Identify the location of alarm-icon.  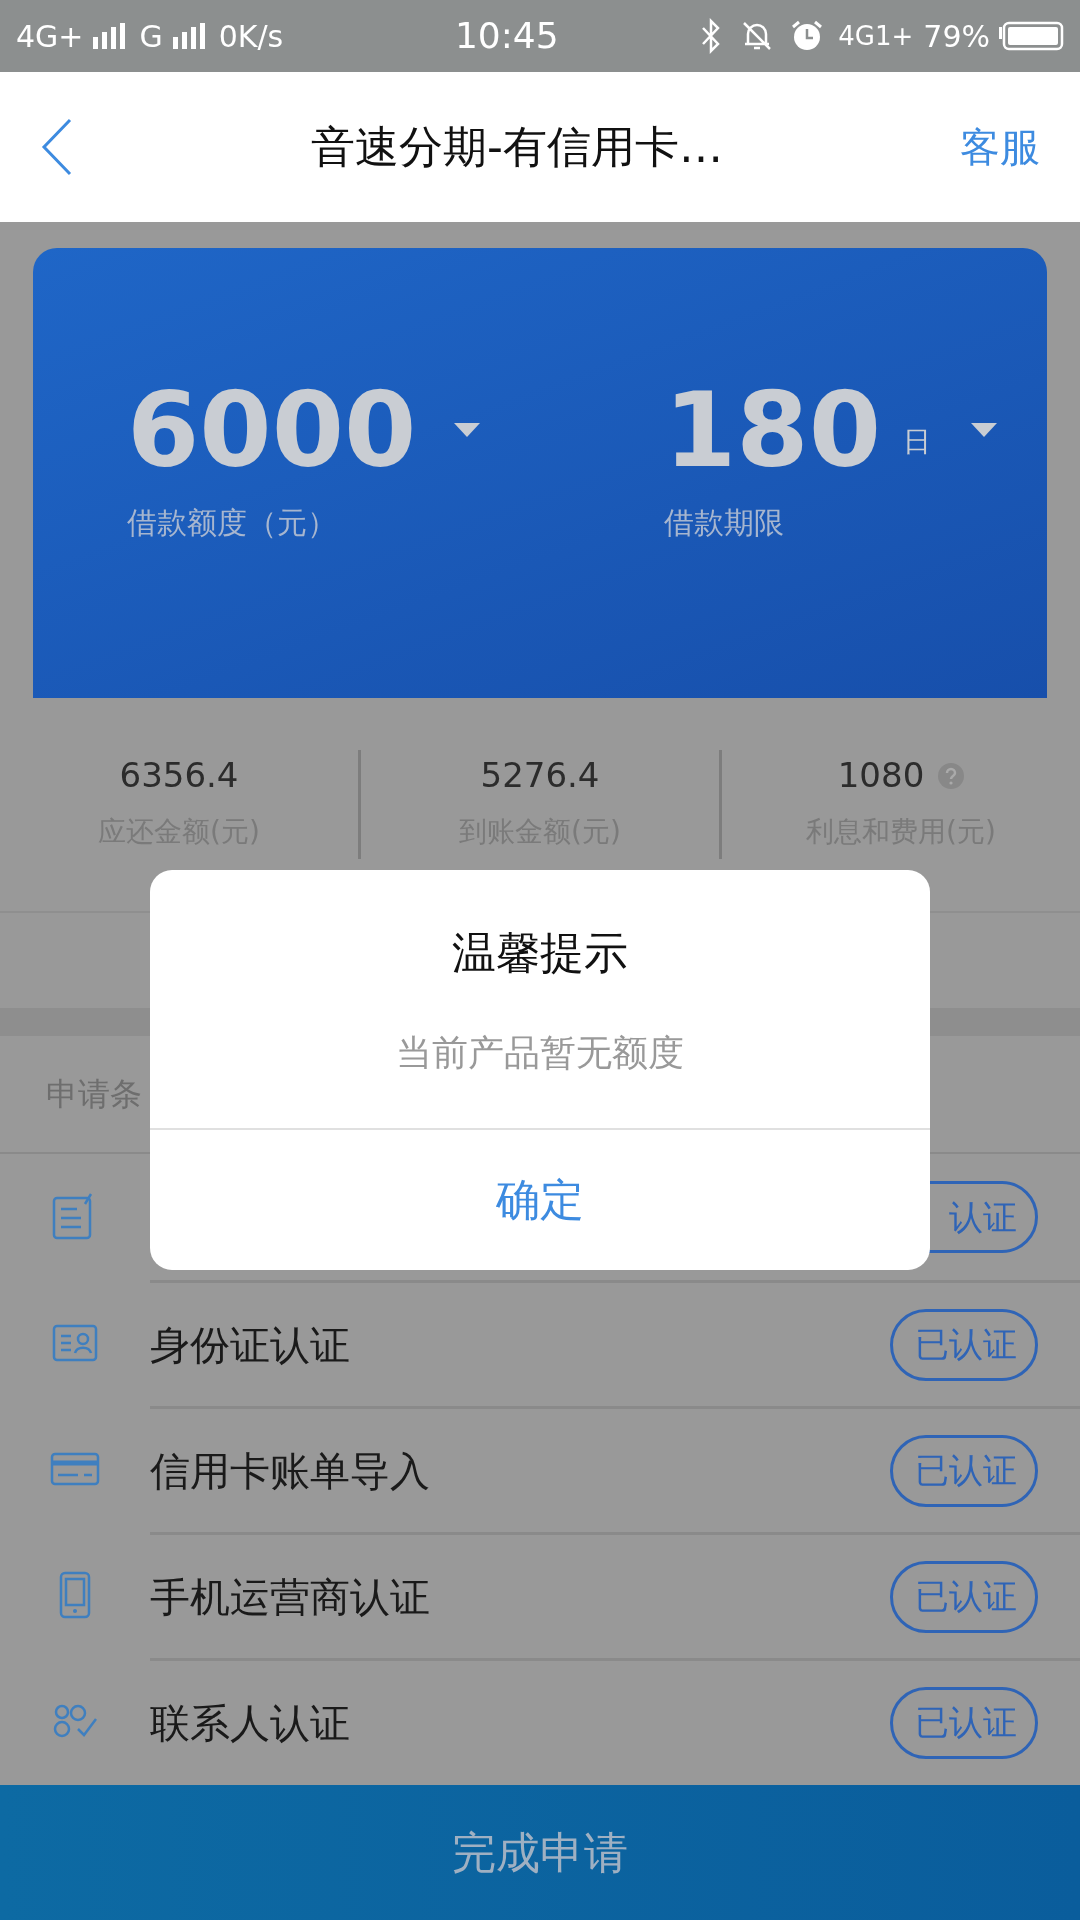
(807, 36).